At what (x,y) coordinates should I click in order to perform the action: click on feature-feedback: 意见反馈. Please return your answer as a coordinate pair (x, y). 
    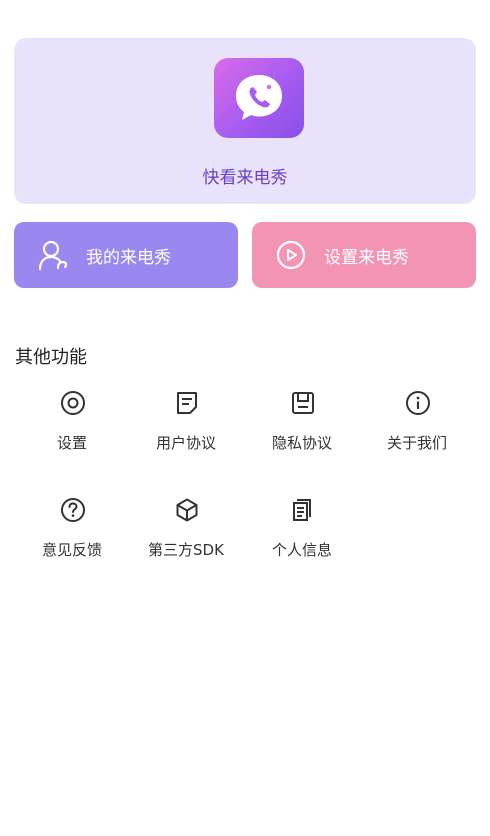
    Looking at the image, I should click on (72, 532).